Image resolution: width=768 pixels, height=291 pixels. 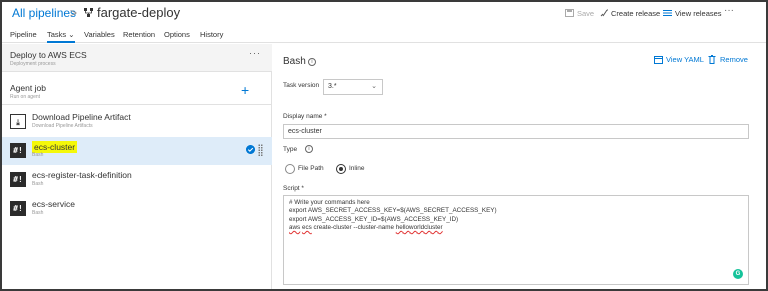 I want to click on task-title: Download Pipeline Artifact, so click(x=81, y=117).